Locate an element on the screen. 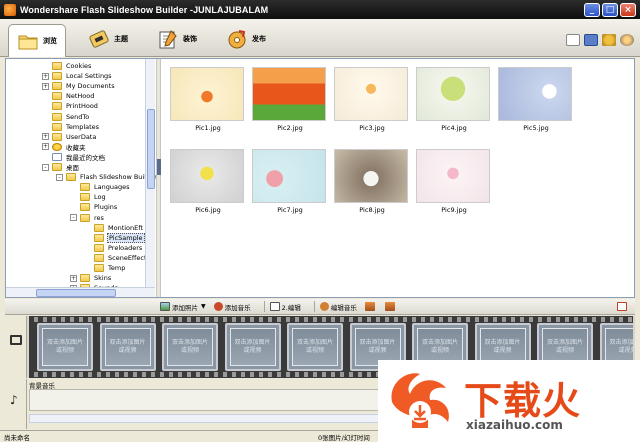 This screenshot has height=442, width=640. photo-thumbnail: Pic2.jpg is located at coordinates (290, 103).